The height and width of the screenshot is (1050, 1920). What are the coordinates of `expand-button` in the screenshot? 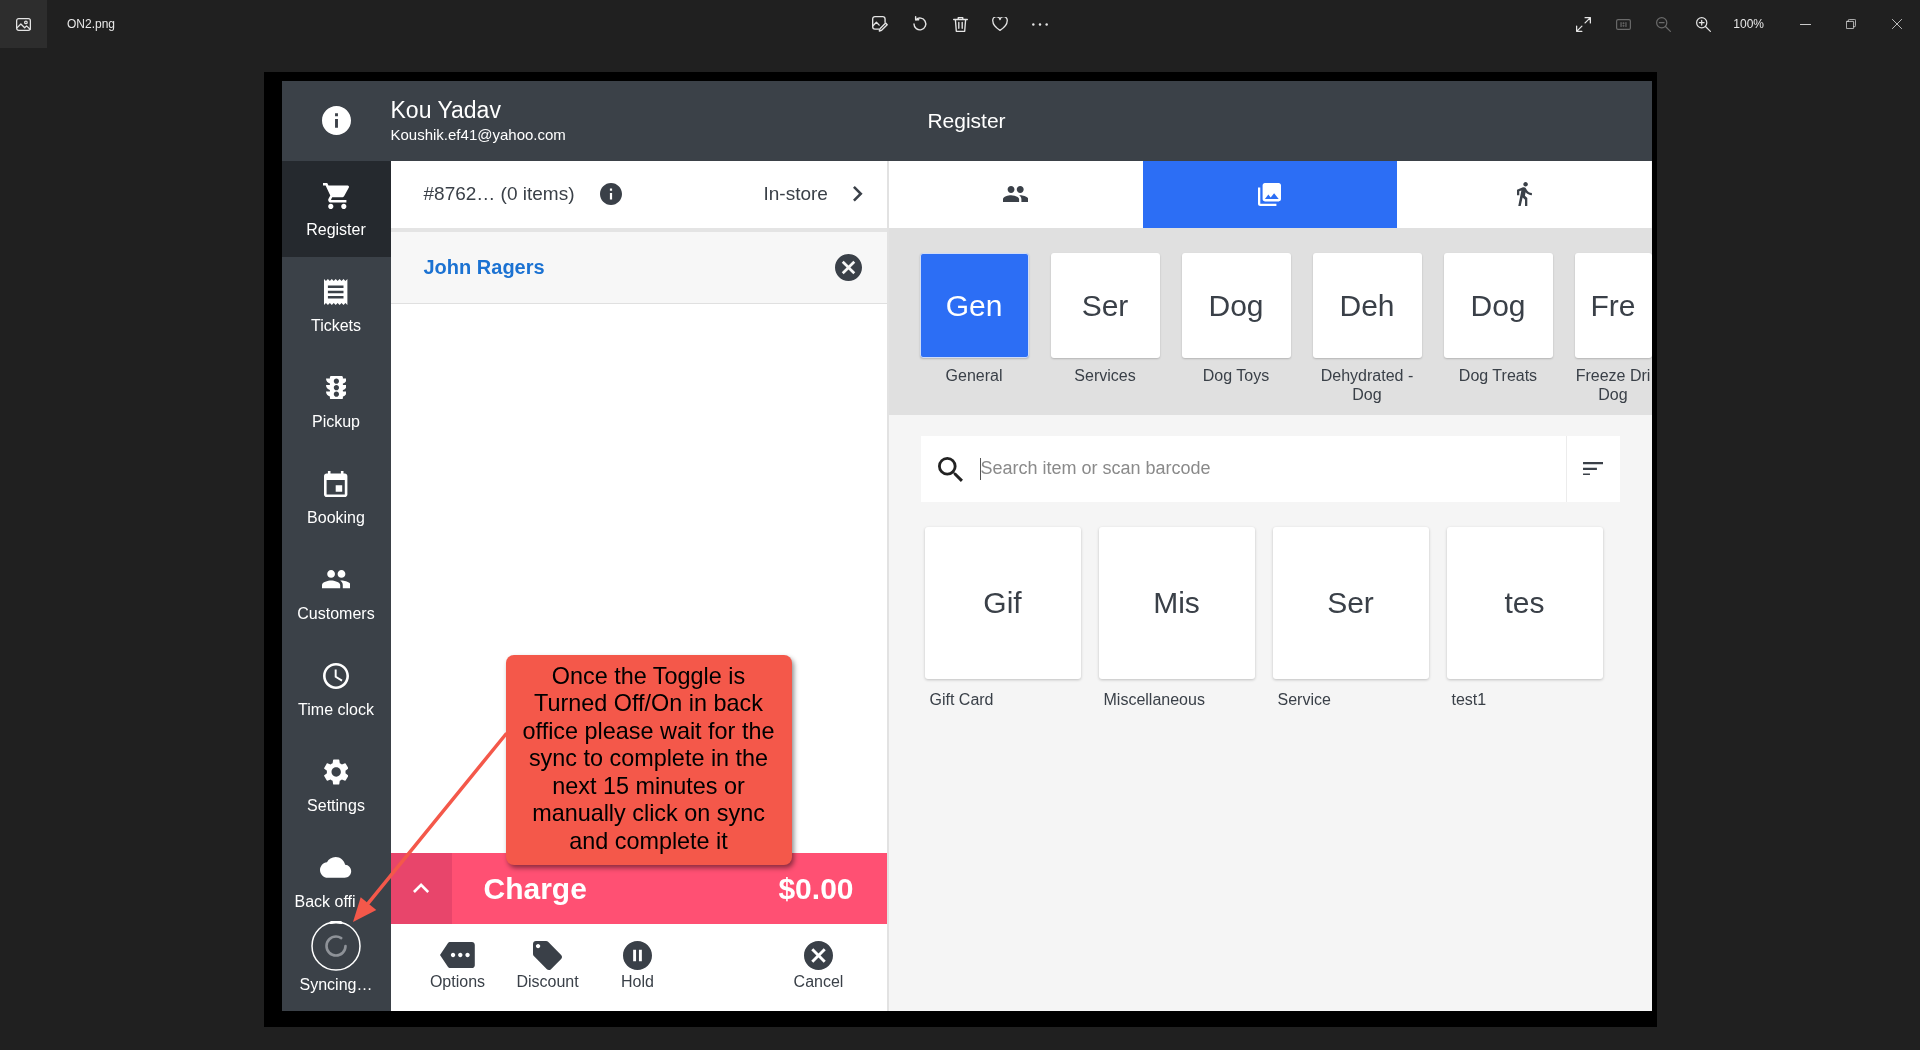 It's located at (421, 888).